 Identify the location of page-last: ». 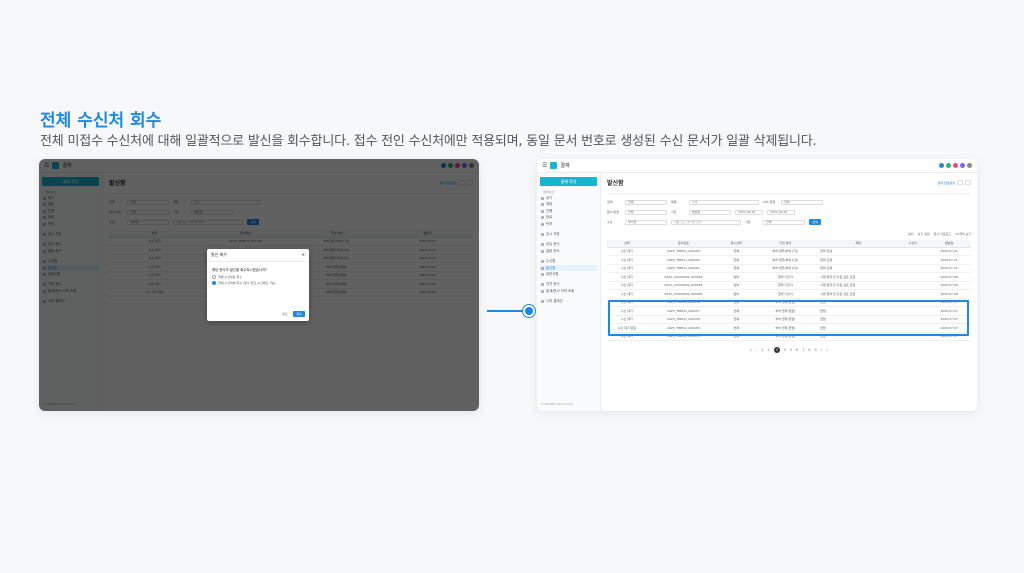
(827, 350).